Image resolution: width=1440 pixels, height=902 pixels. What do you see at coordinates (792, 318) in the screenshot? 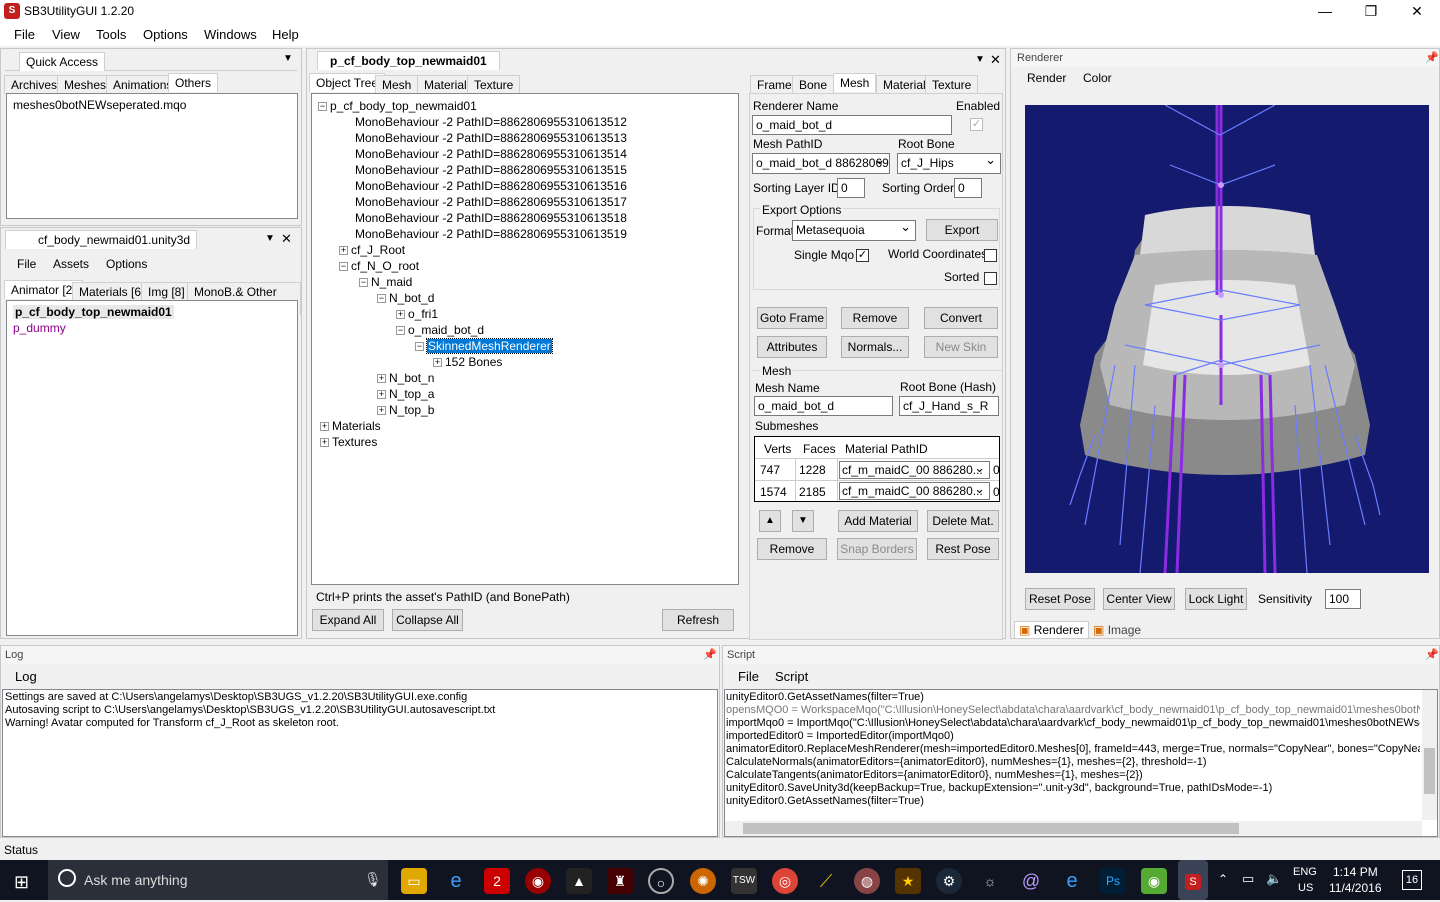
I see `goto-frame-button: Goto Frame` at bounding box center [792, 318].